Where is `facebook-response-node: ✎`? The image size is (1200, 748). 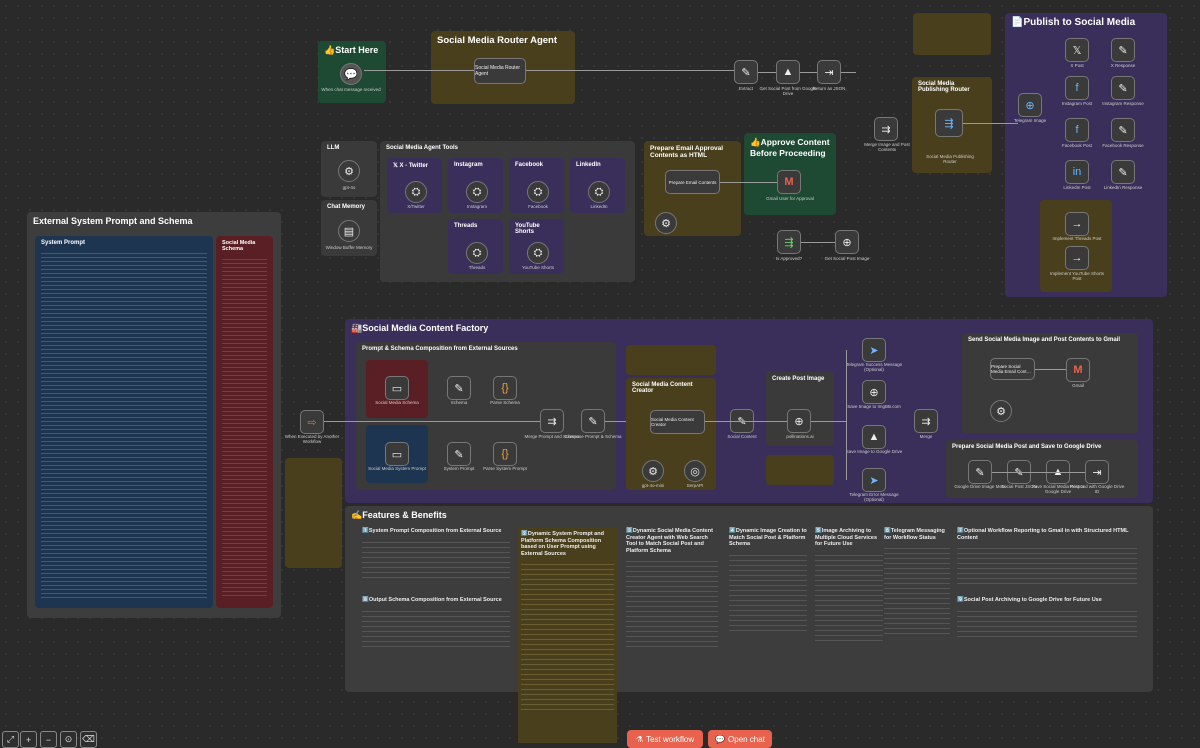
facebook-response-node: ✎ is located at coordinates (1123, 130).